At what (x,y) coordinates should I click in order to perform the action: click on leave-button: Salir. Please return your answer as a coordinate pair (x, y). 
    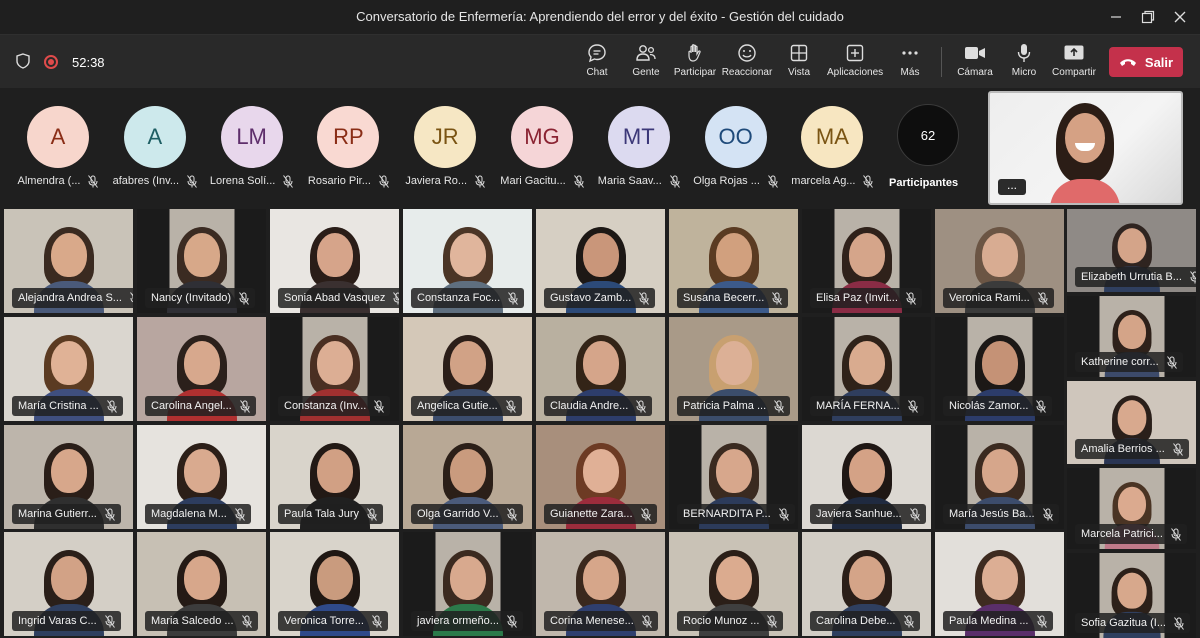
    Looking at the image, I should click on (1146, 62).